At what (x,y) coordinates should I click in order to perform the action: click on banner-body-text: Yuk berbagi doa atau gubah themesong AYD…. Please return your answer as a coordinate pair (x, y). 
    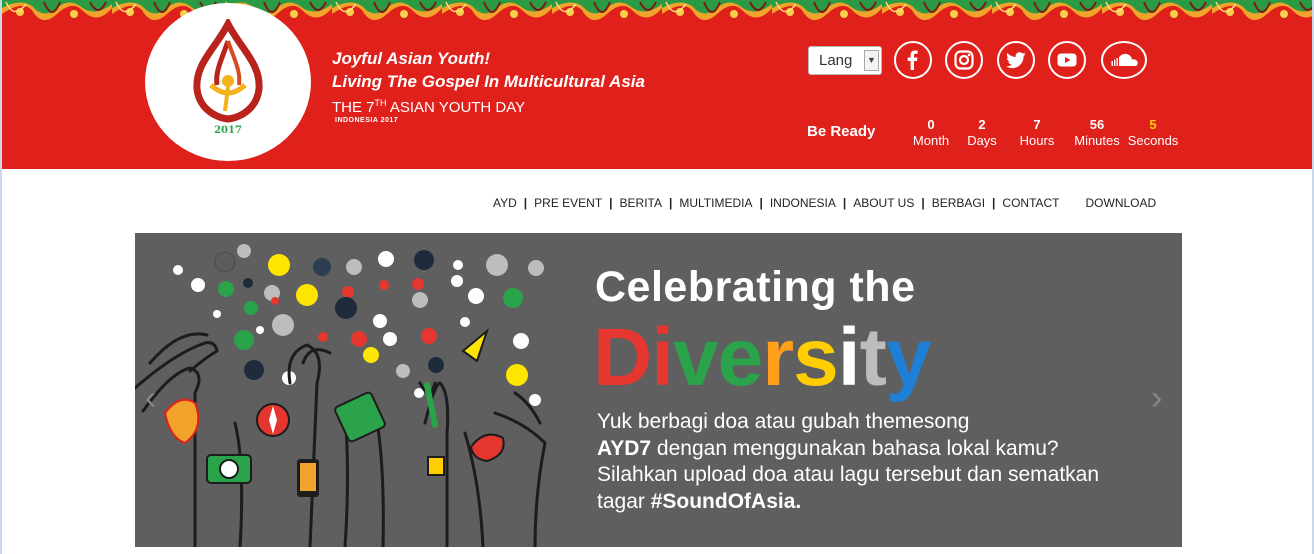
    Looking at the image, I should click on (877, 462).